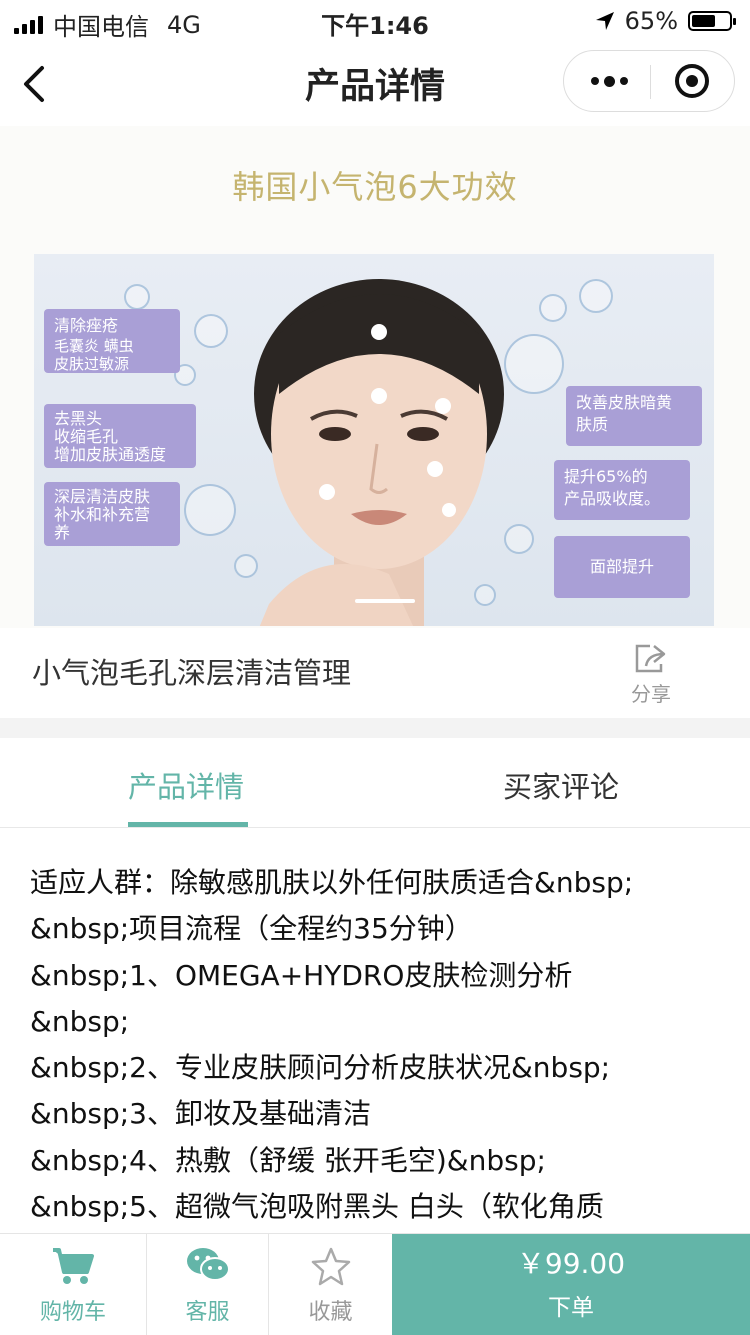  I want to click on effect-tag-right-3: 面部提升, so click(622, 567).